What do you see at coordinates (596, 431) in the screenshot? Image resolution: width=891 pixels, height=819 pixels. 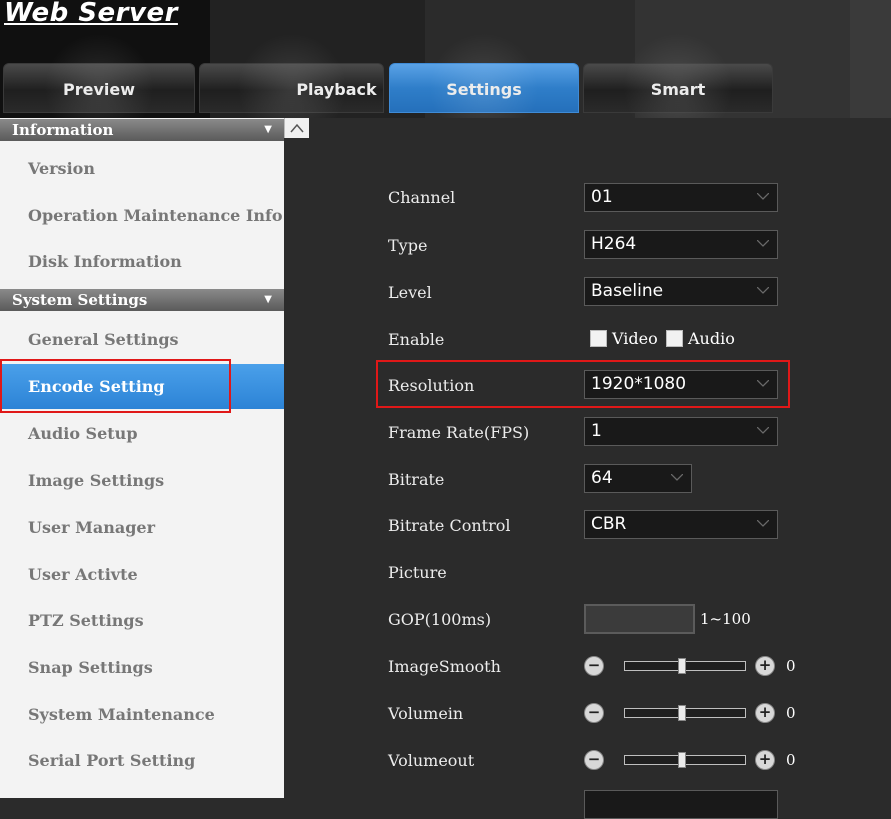 I see `frame-rate-value: 1` at bounding box center [596, 431].